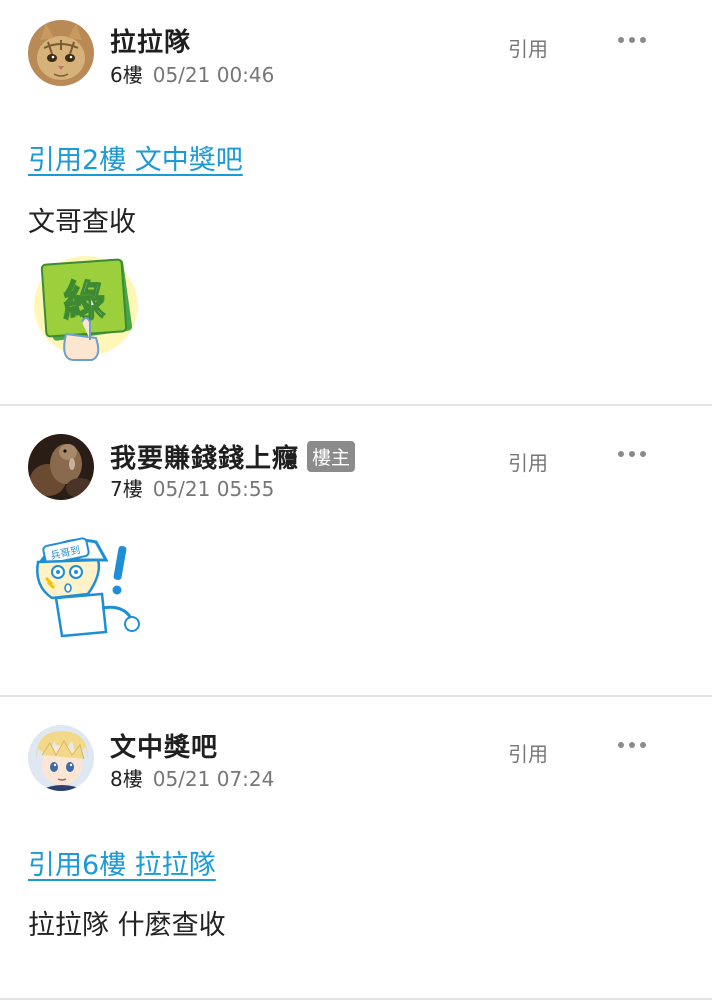  What do you see at coordinates (213, 779) in the screenshot?
I see `post-time: 05/21 07:24` at bounding box center [213, 779].